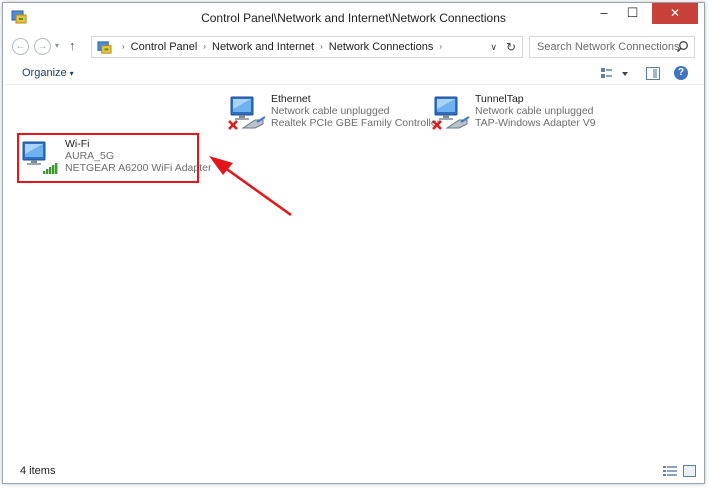 The height and width of the screenshot is (488, 709). Describe the element at coordinates (511, 47) in the screenshot. I see `refresh-button: ↻` at that location.